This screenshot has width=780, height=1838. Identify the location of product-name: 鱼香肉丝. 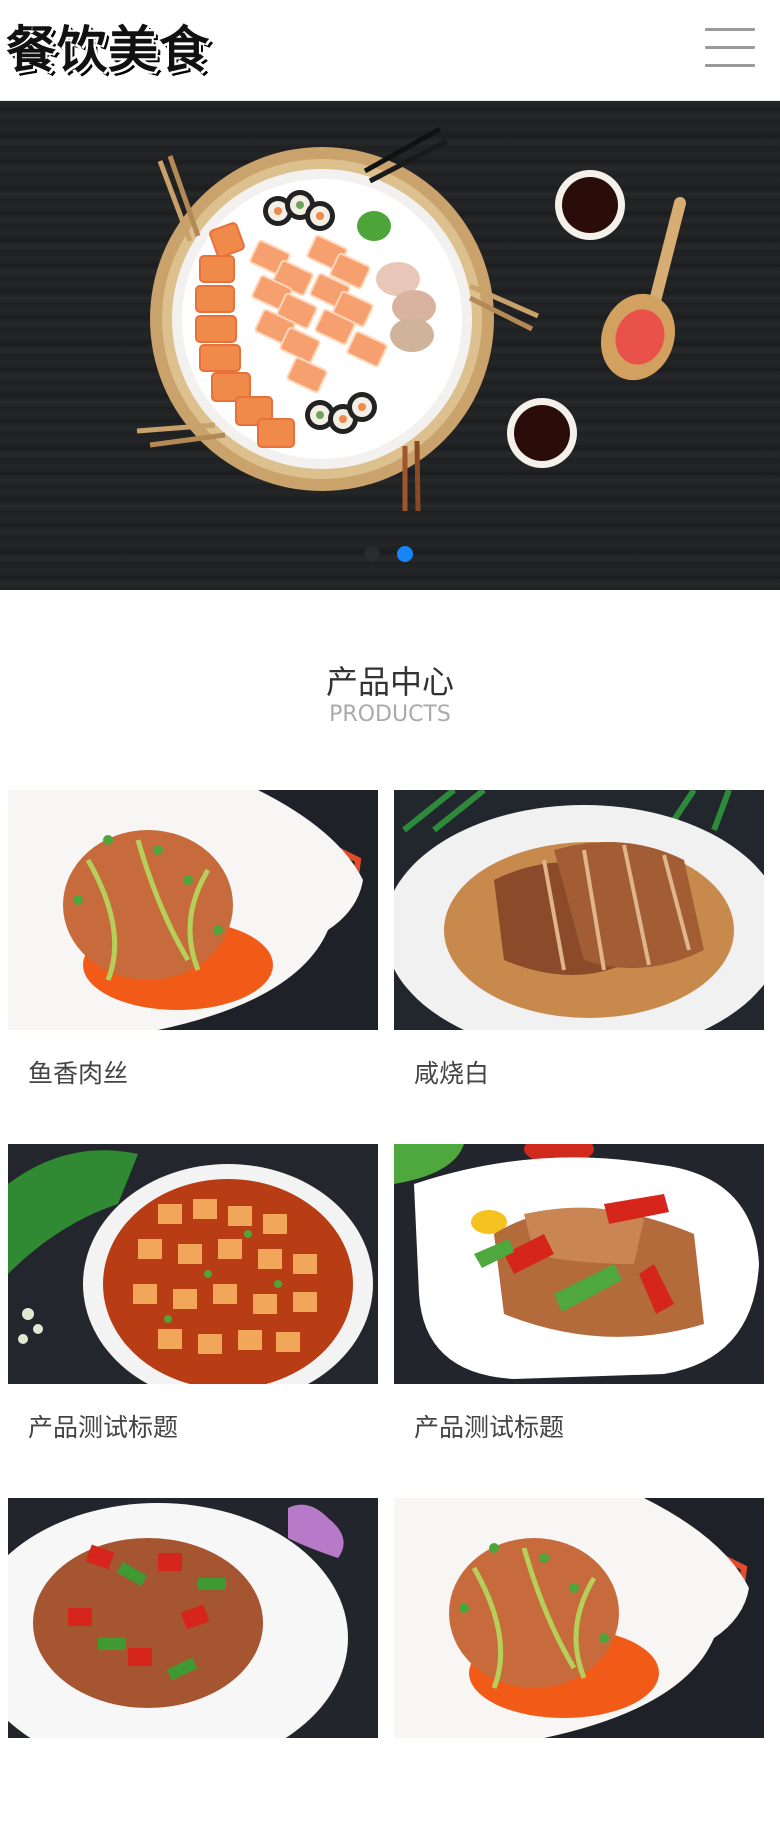
(78, 1074).